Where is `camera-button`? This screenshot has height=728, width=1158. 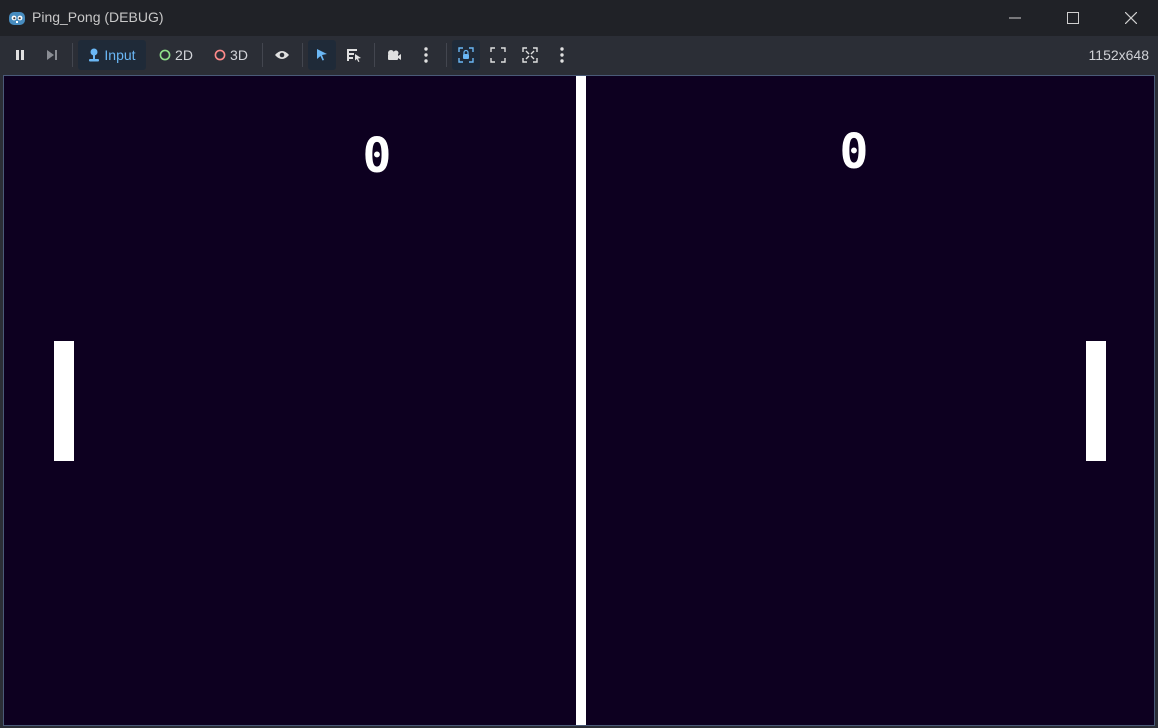 camera-button is located at coordinates (394, 55).